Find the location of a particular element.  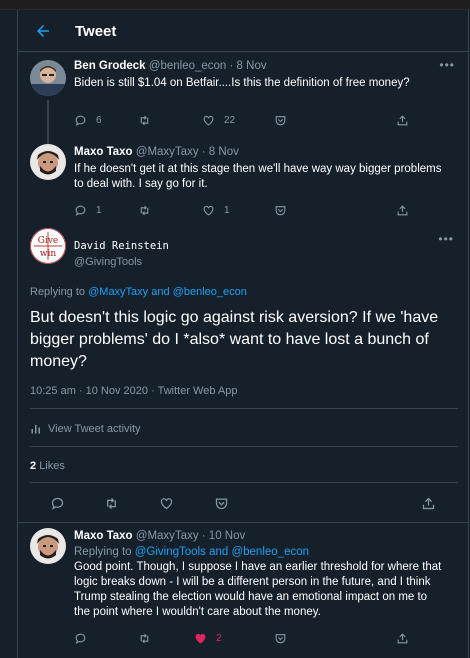

main-tweet-actions is located at coordinates (243, 504).